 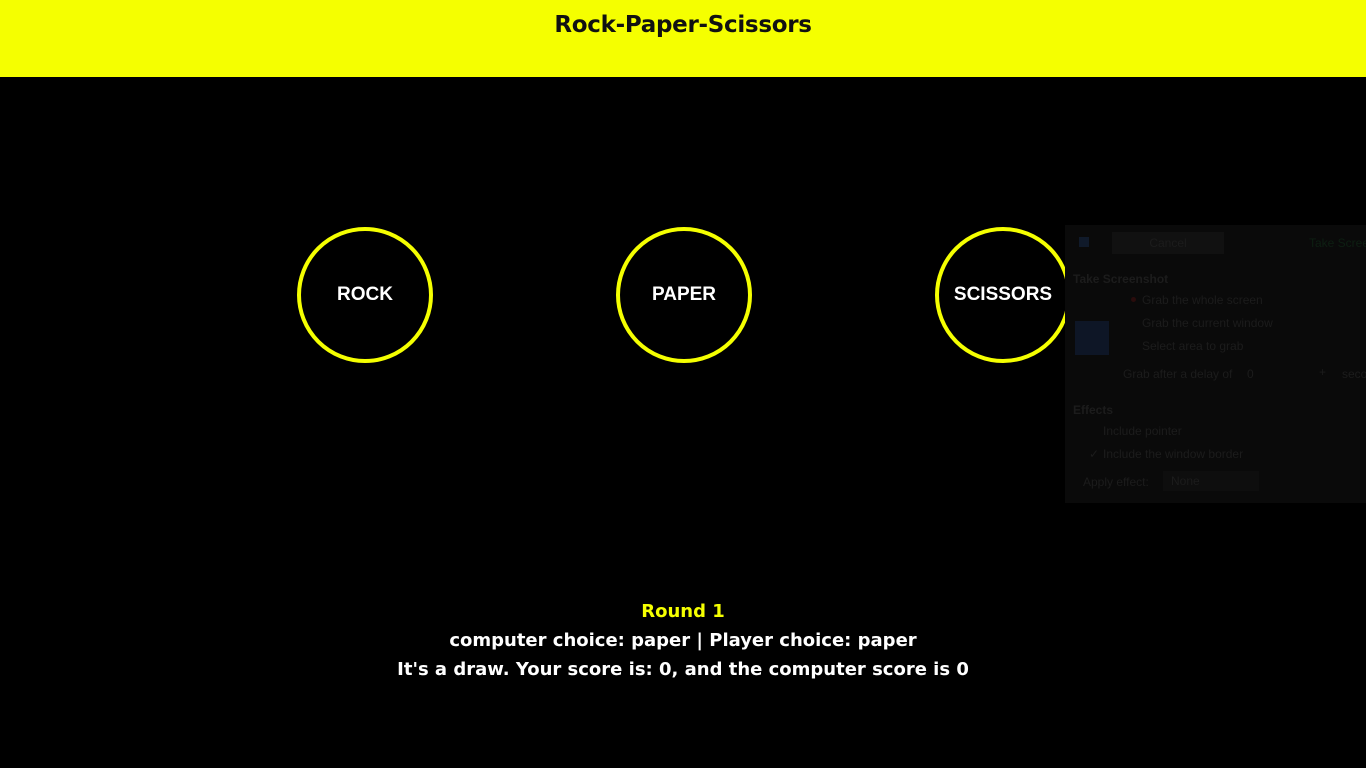 I want to click on check-icon: ✓, so click(x=1094, y=454).